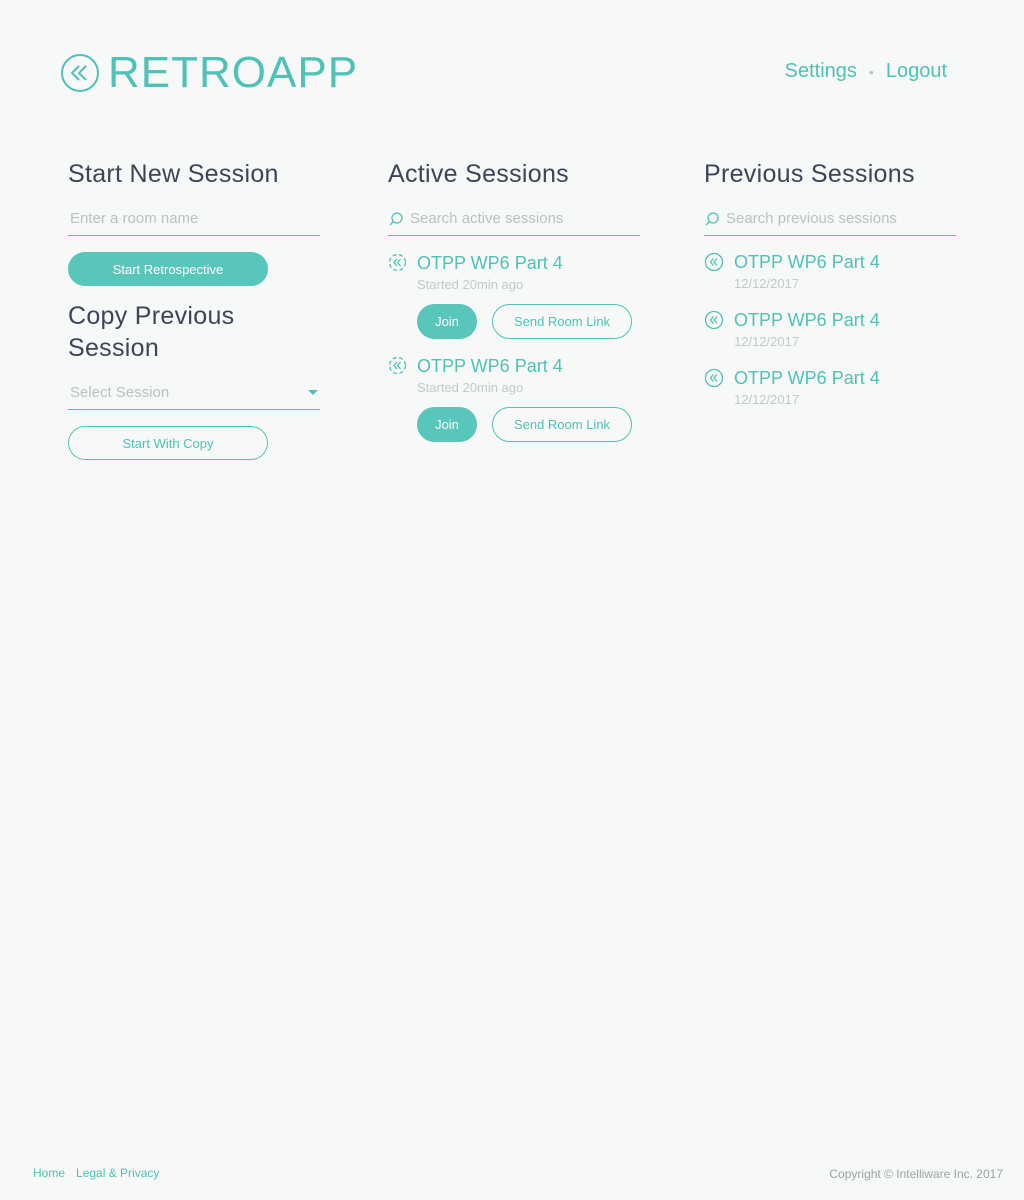 The image size is (1024, 1200). I want to click on active-sessions-title: Active Sessions, so click(478, 174).